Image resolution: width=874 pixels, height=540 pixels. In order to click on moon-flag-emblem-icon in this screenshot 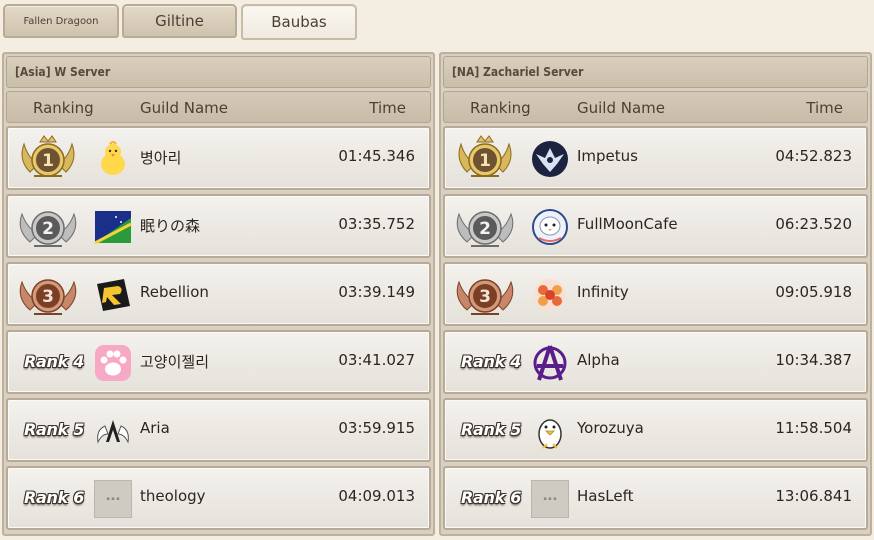, I will do `click(113, 227)`.